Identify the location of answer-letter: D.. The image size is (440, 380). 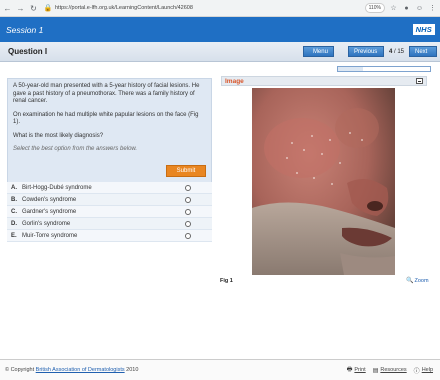
(14, 223).